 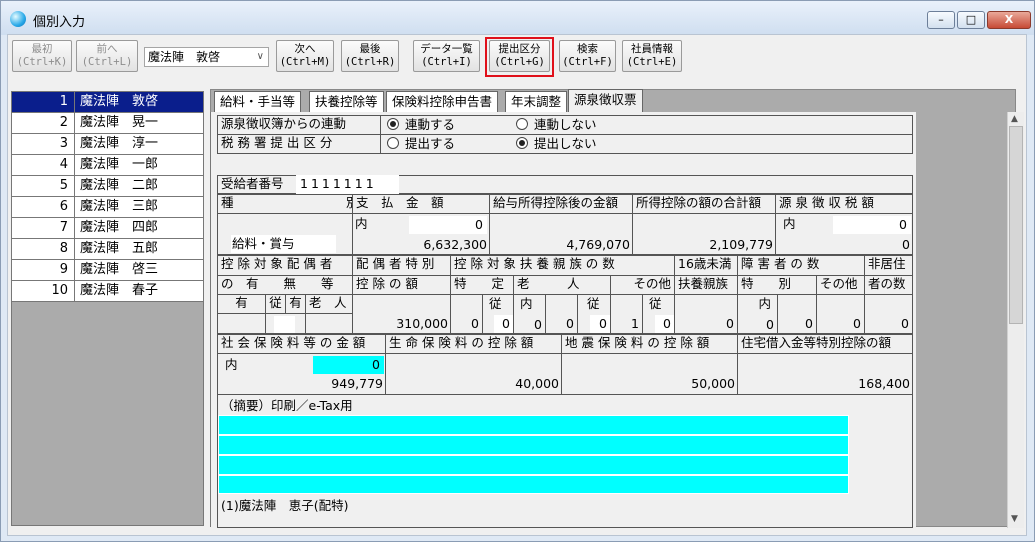 I want to click on dependents-header: 控 除 対 象 扶 養 親 族 の 数, so click(x=562, y=265).